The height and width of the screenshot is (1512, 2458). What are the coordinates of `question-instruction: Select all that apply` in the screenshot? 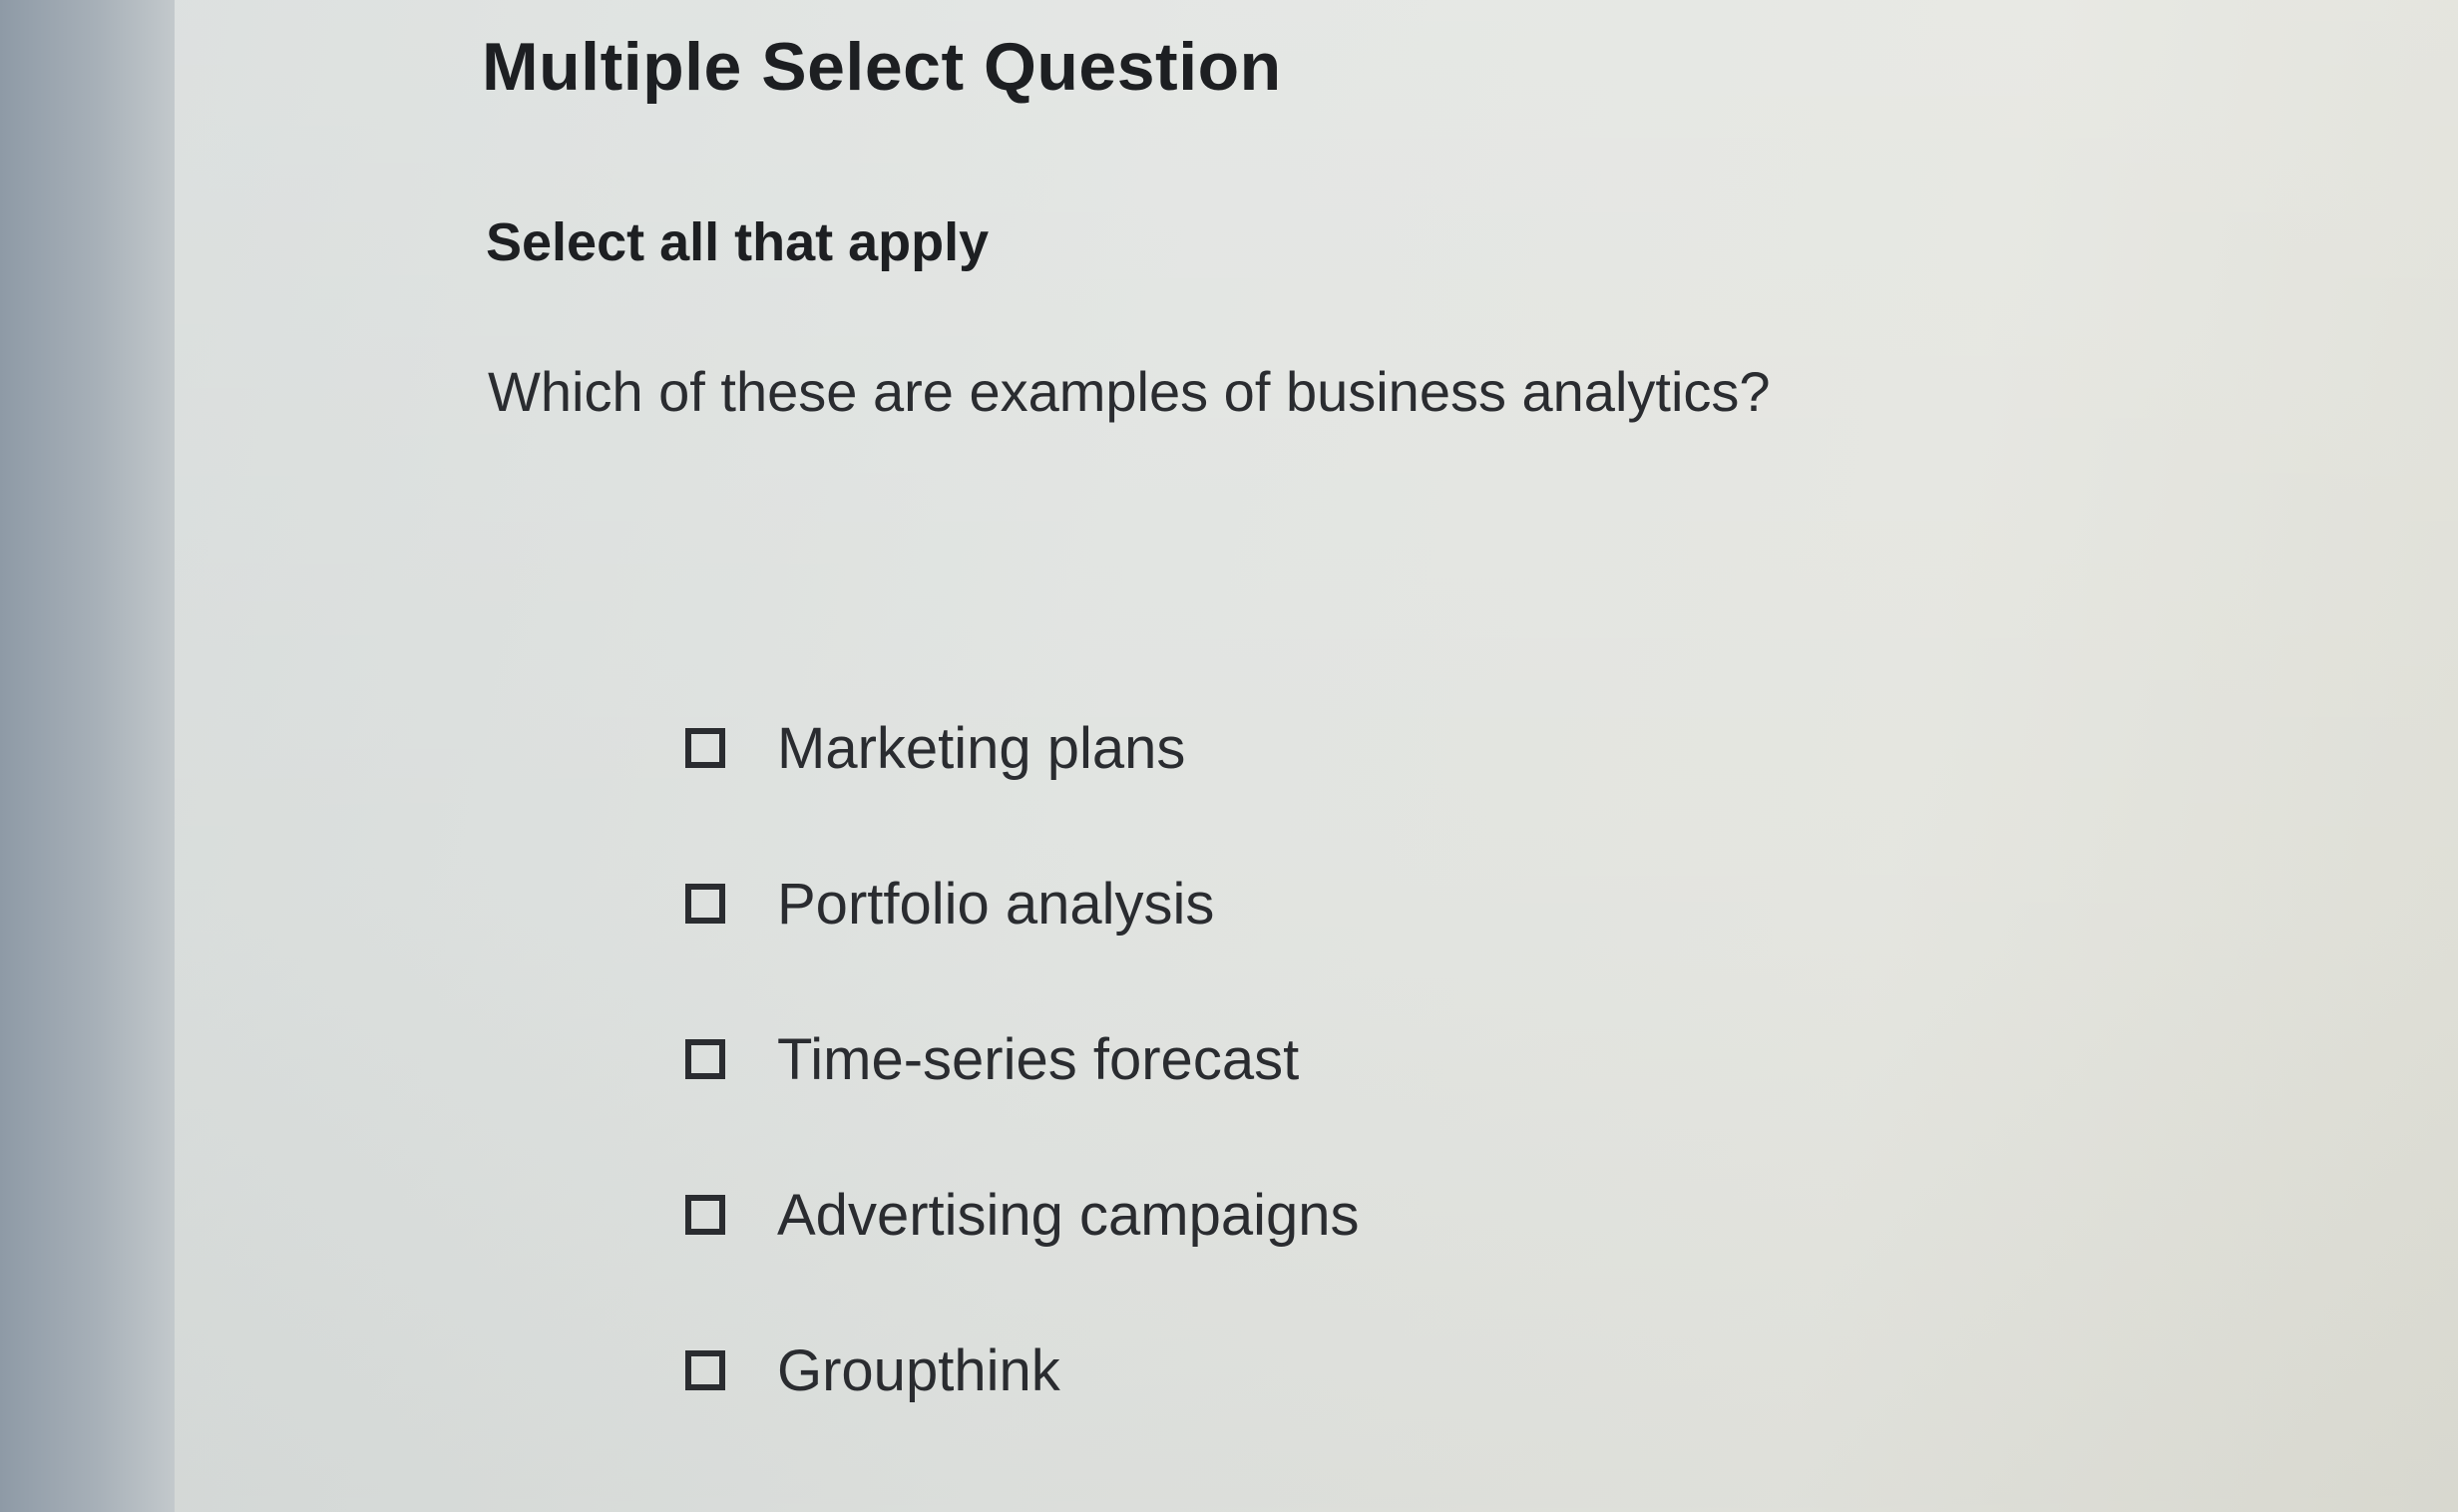 It's located at (738, 242).